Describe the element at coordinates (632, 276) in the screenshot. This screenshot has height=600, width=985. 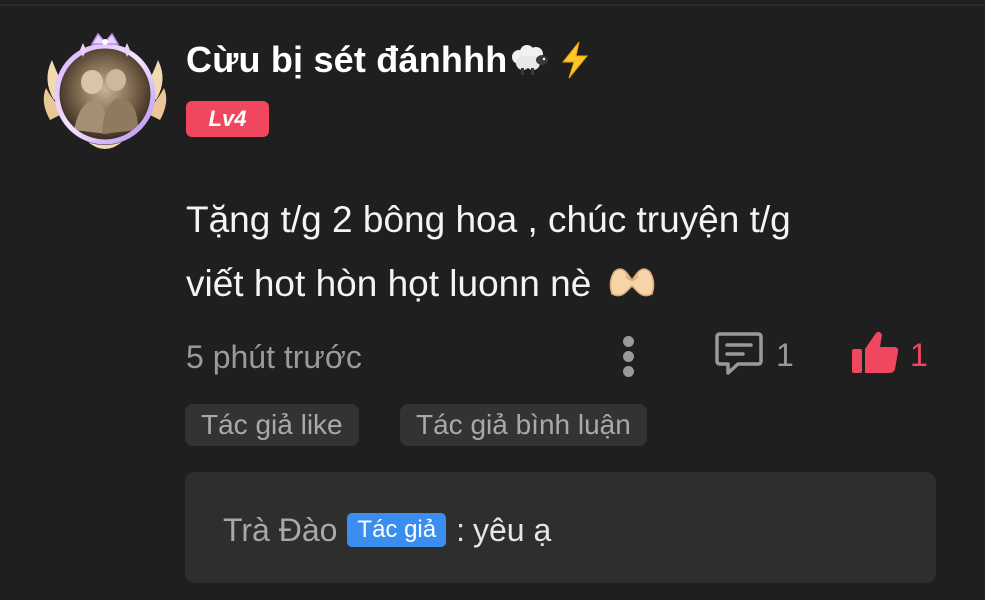
I see `heart-hands-icon` at that location.